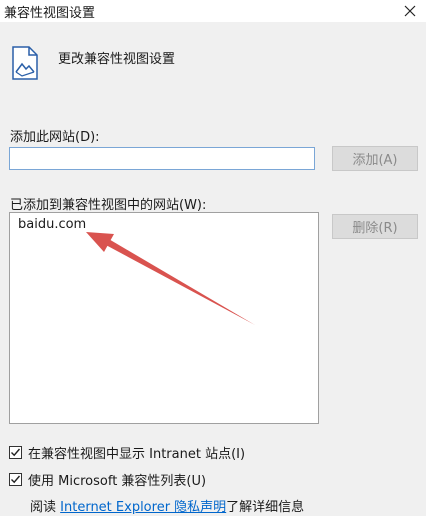 The height and width of the screenshot is (516, 426). I want to click on footer-text: 阅读 Internet Explorer 隐私声明了解详细信息, so click(167, 505).